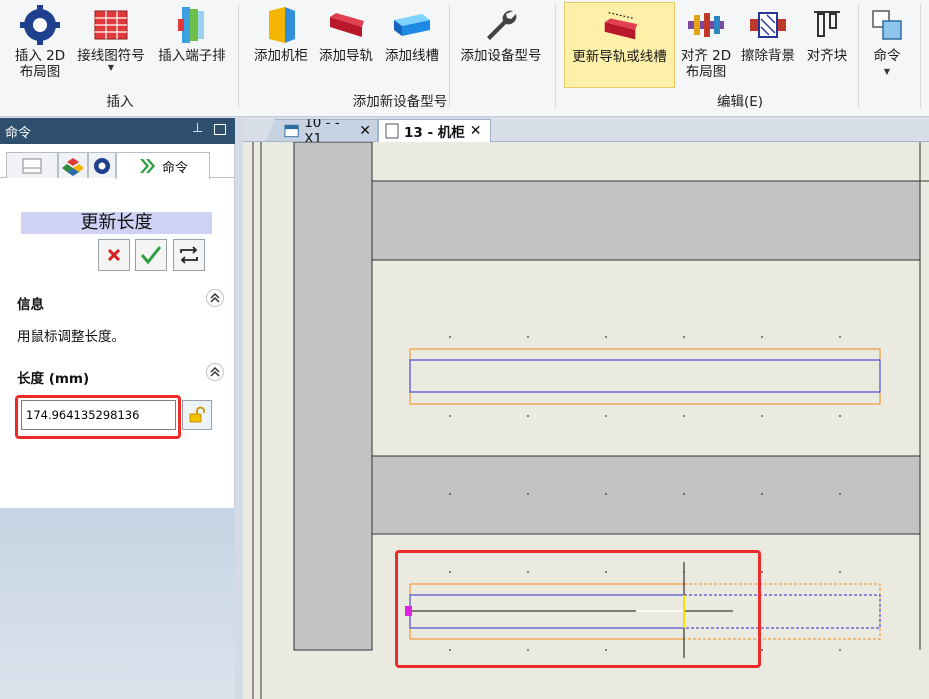  What do you see at coordinates (281, 45) in the screenshot?
I see `add-cabinet-button: 添加机柜` at bounding box center [281, 45].